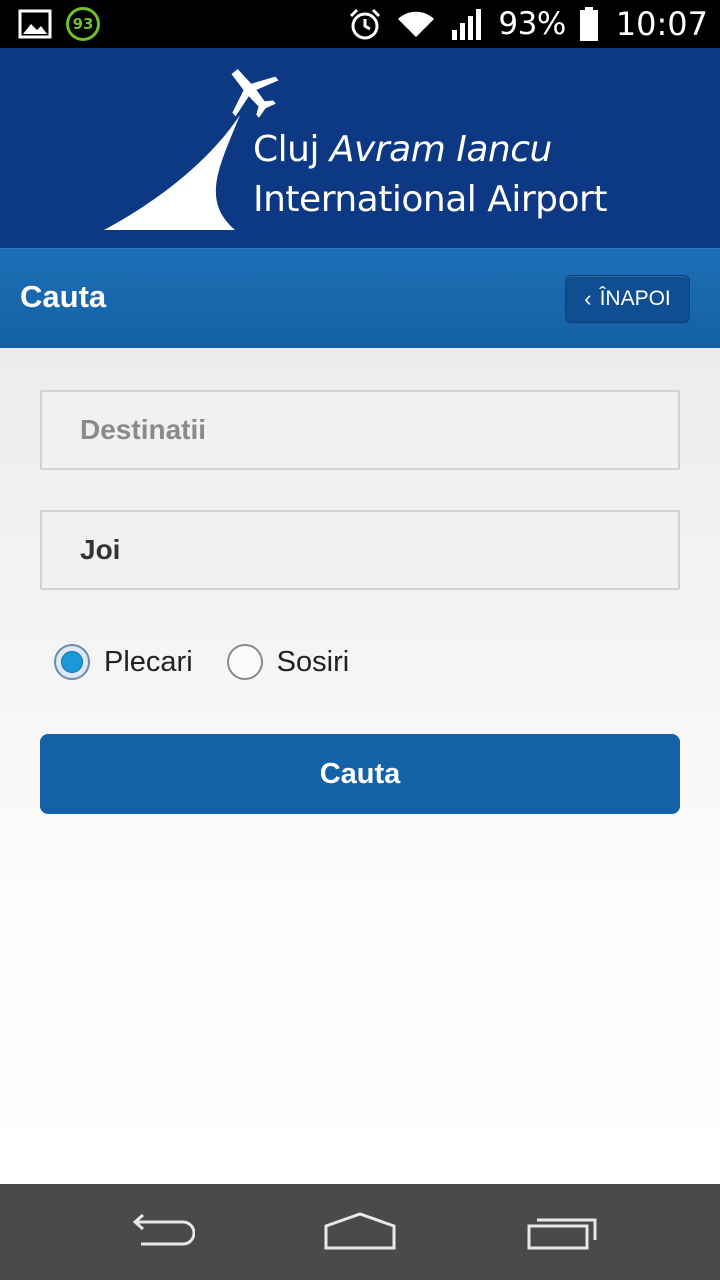 The height and width of the screenshot is (1280, 720). Describe the element at coordinates (148, 662) in the screenshot. I see `radio-plecari-label: Plecari` at that location.